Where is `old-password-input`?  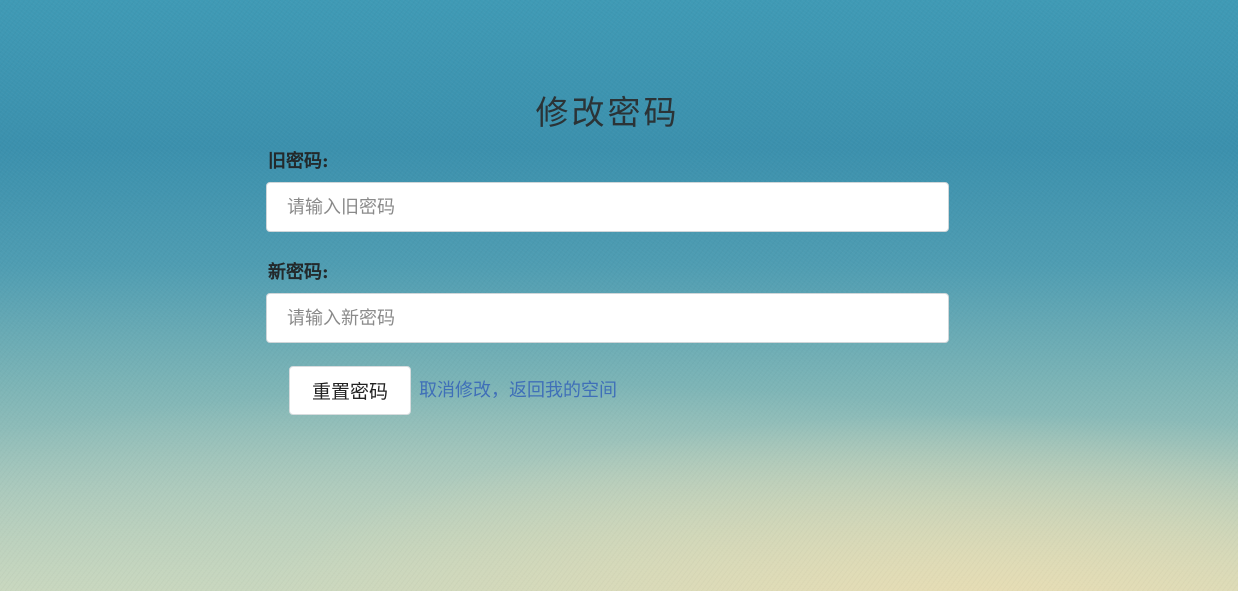 old-password-input is located at coordinates (607, 207).